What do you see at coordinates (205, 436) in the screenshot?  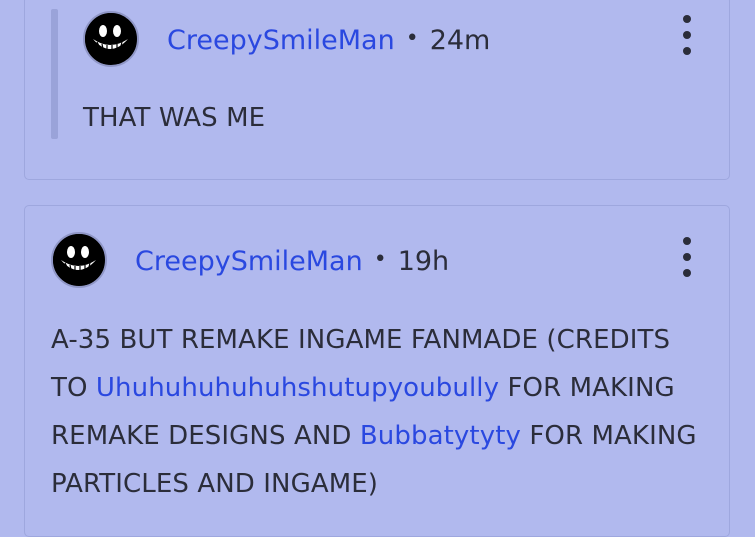 I see `comment-text-segment: REMAKE DESIGNS AND` at bounding box center [205, 436].